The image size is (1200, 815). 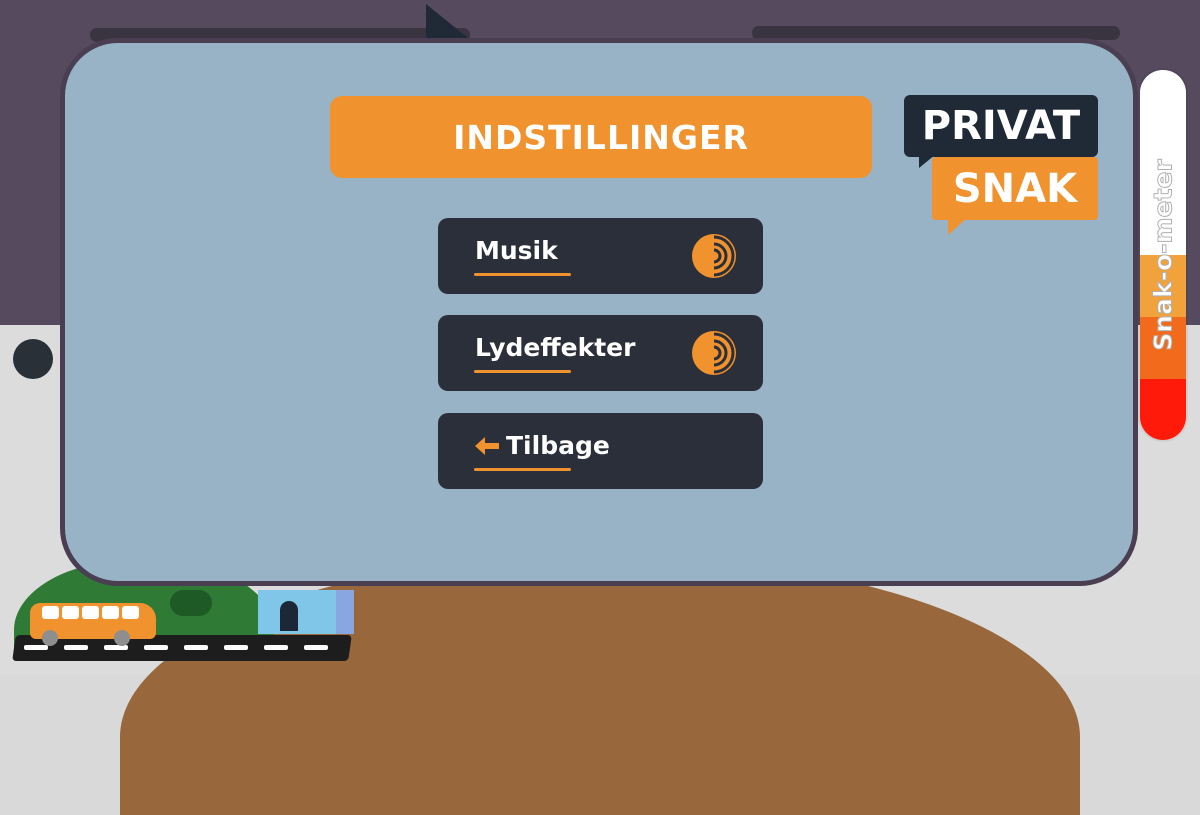 I want to click on logo-speech-tail, so click(x=959, y=225).